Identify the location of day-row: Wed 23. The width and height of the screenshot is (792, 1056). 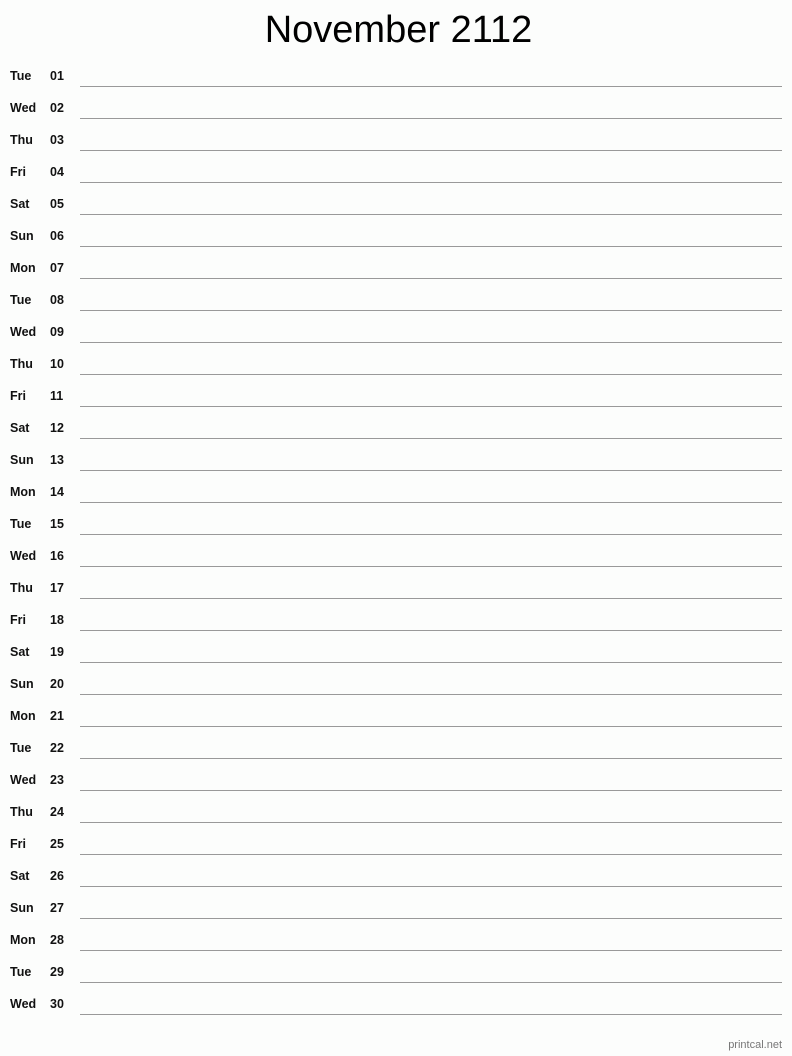
(396, 780).